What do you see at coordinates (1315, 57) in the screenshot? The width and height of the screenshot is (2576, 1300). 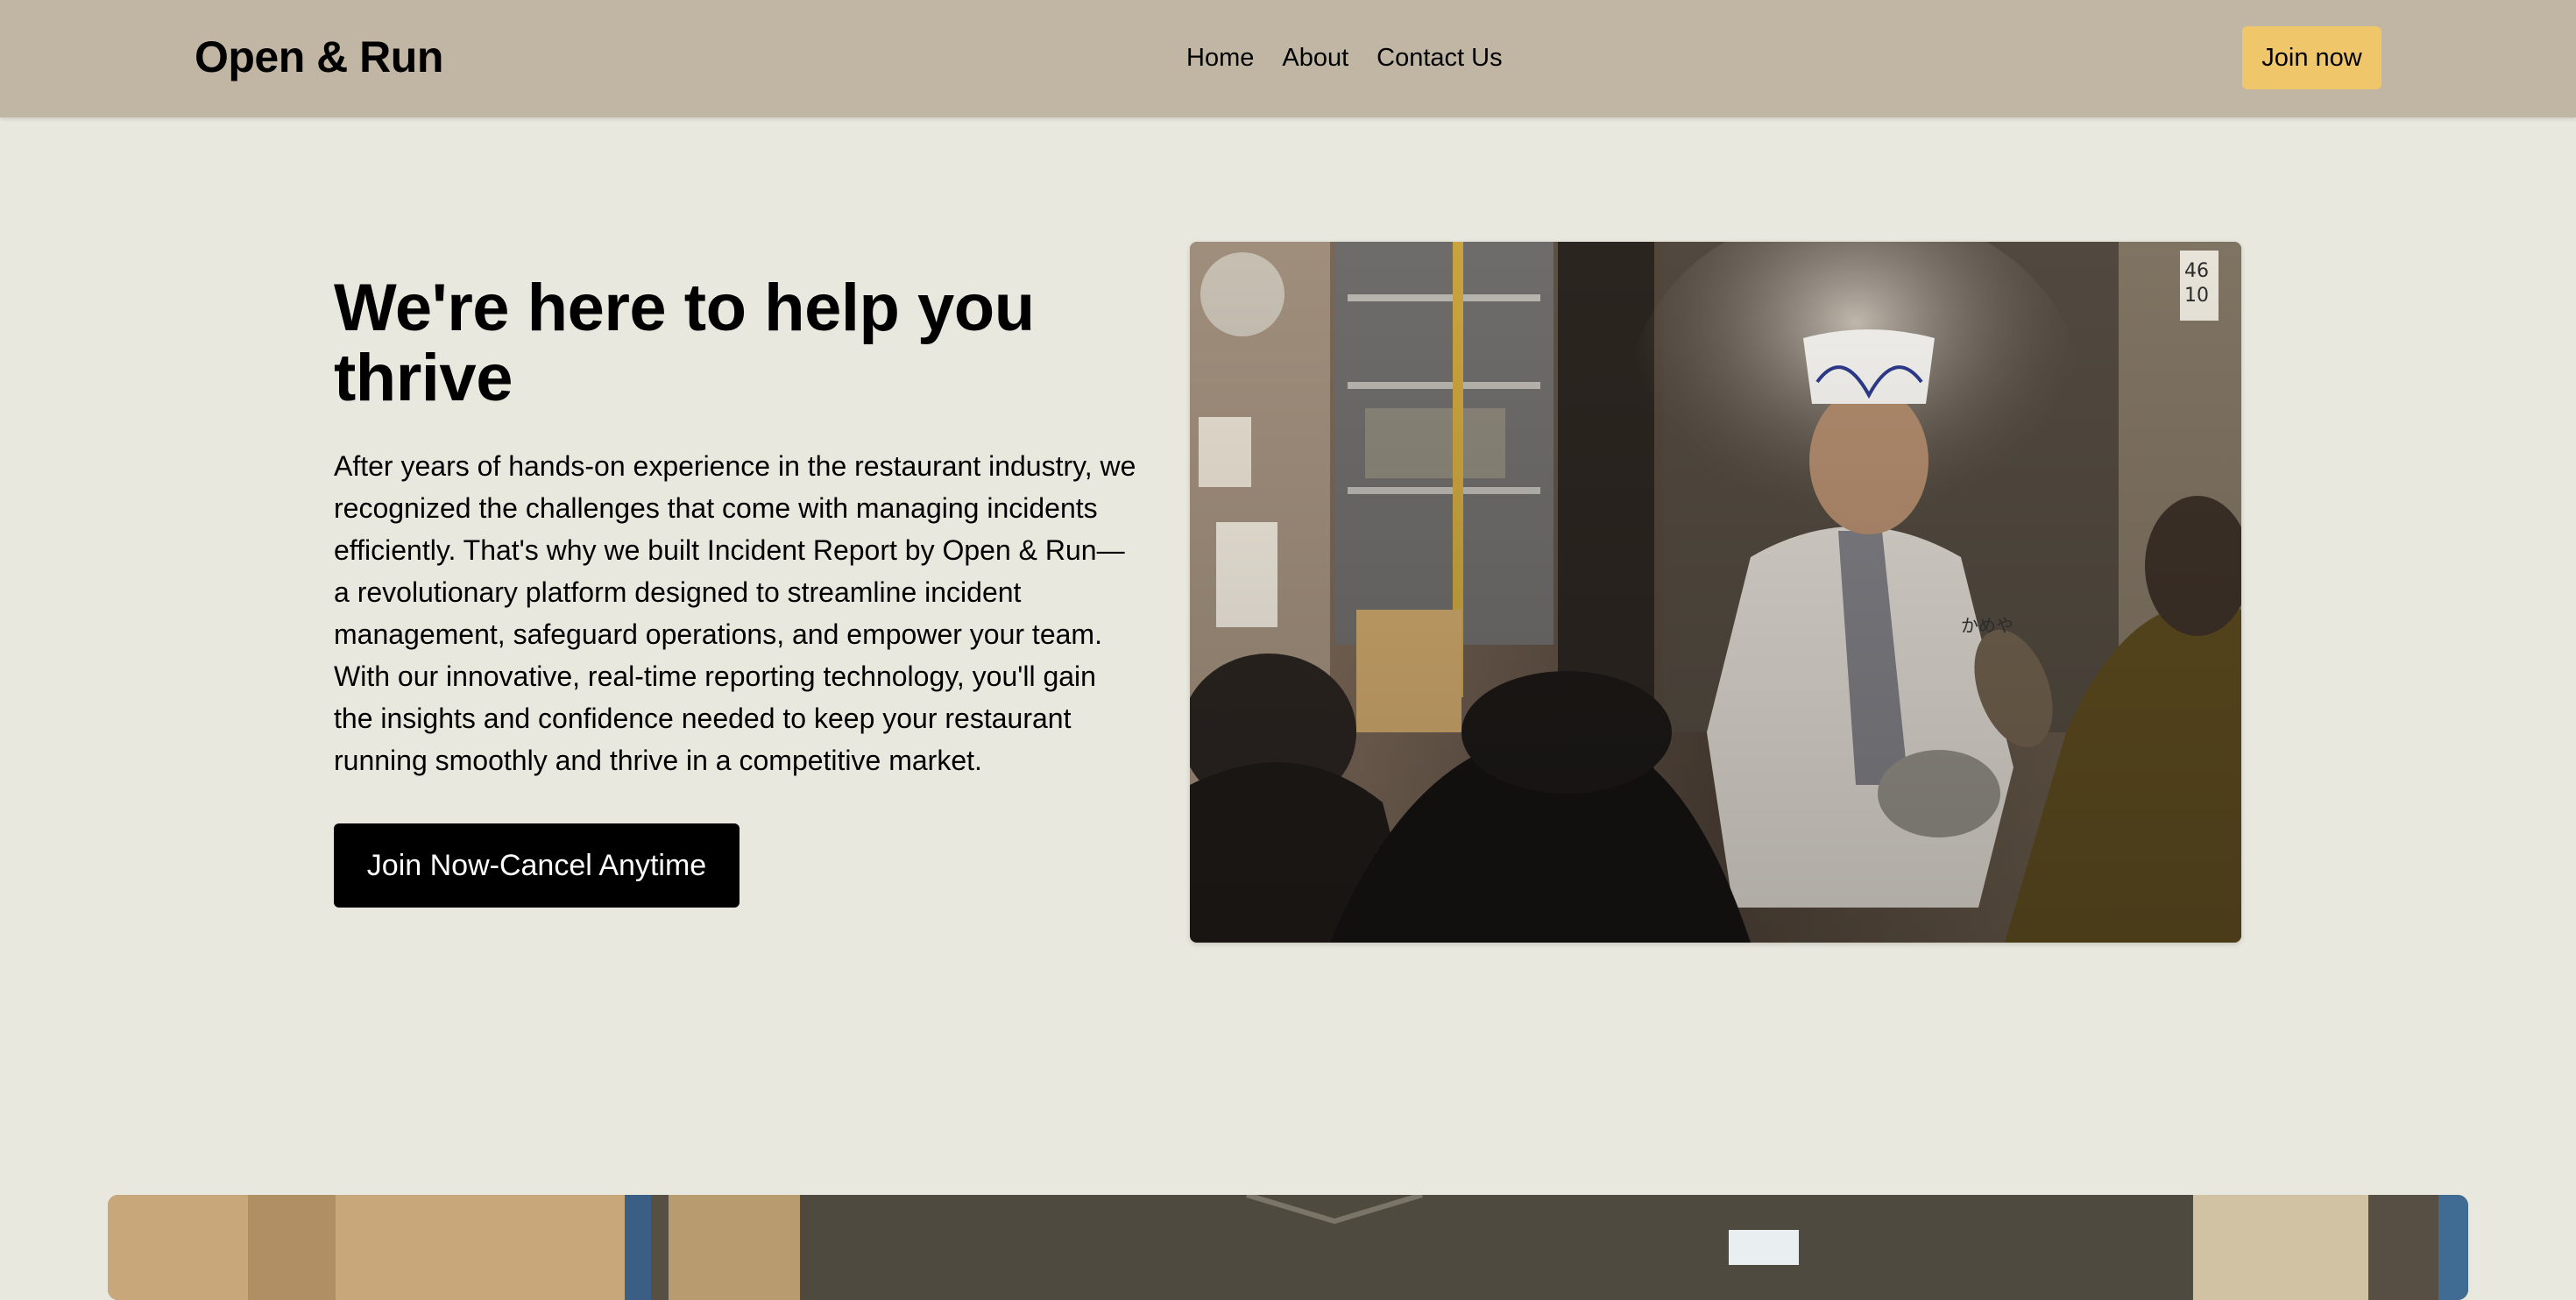 I see `nav-link-about: About` at bounding box center [1315, 57].